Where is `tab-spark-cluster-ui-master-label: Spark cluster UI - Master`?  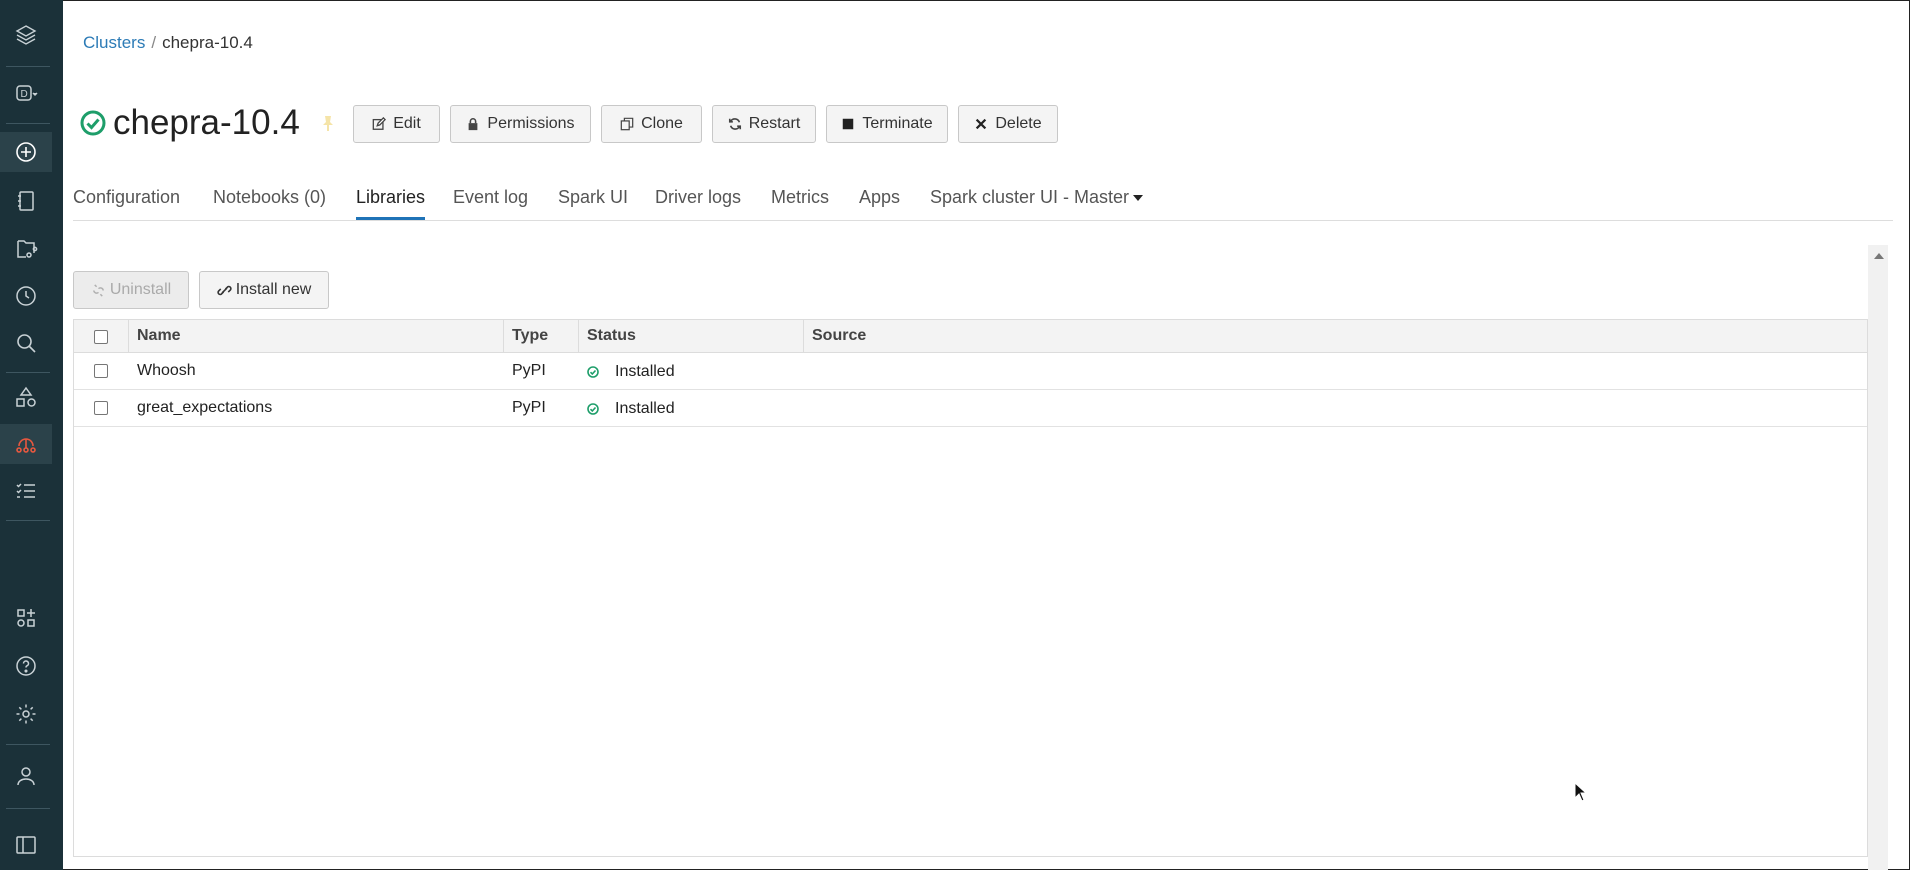
tab-spark-cluster-ui-master-label: Spark cluster UI - Master is located at coordinates (1030, 197).